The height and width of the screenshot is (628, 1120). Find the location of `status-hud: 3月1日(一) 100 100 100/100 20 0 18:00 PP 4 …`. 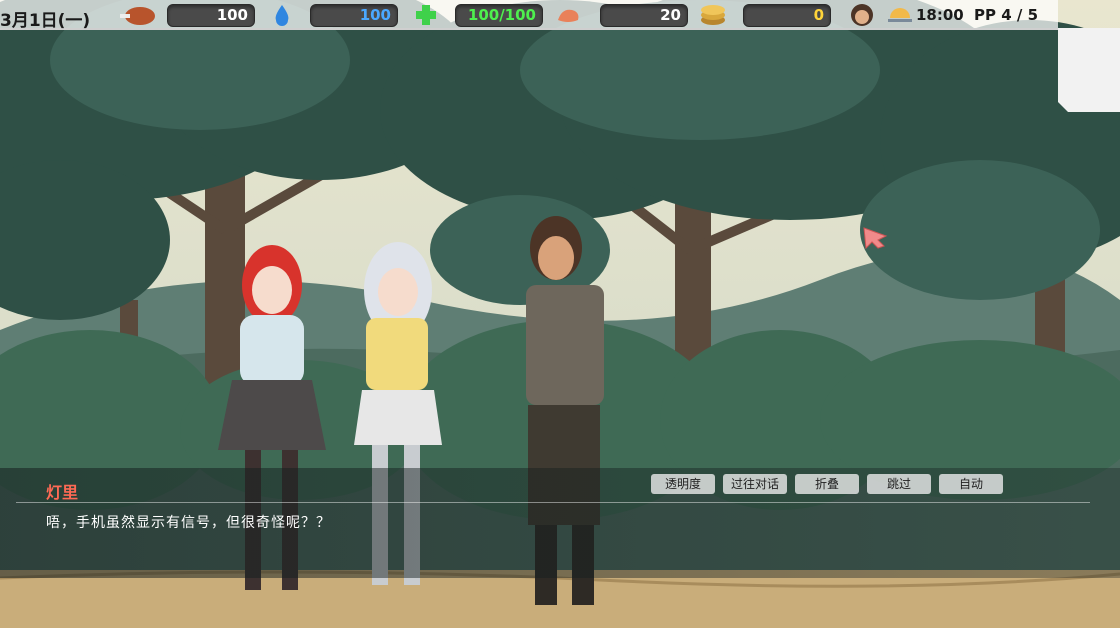

status-hud: 3月1日(一) 100 100 100/100 20 0 18:00 PP 4 … is located at coordinates (560, 15).